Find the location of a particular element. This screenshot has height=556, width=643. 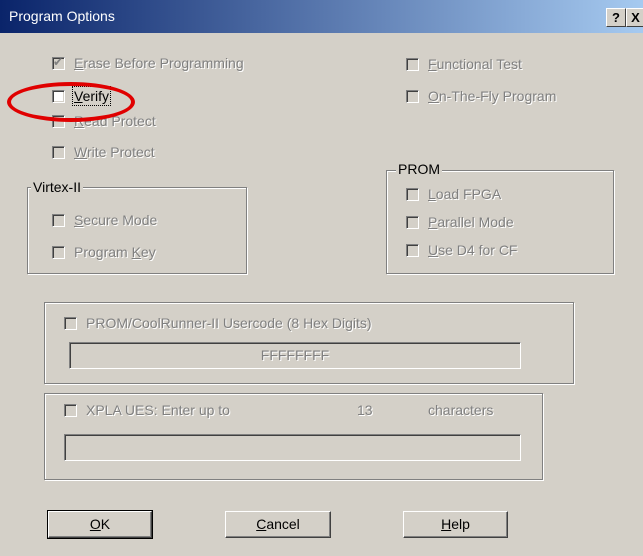

load-fpga-option: Load FPGA is located at coordinates (453, 194).